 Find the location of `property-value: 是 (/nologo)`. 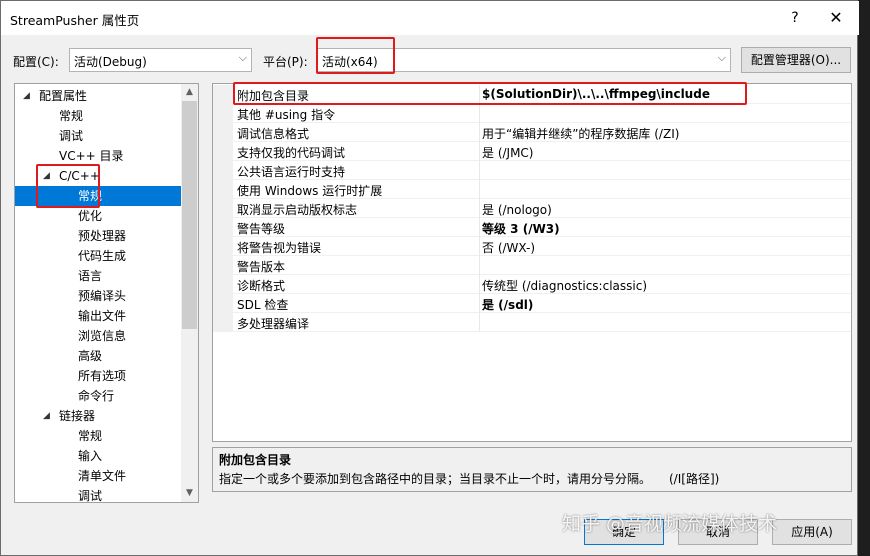

property-value: 是 (/nologo) is located at coordinates (517, 209).